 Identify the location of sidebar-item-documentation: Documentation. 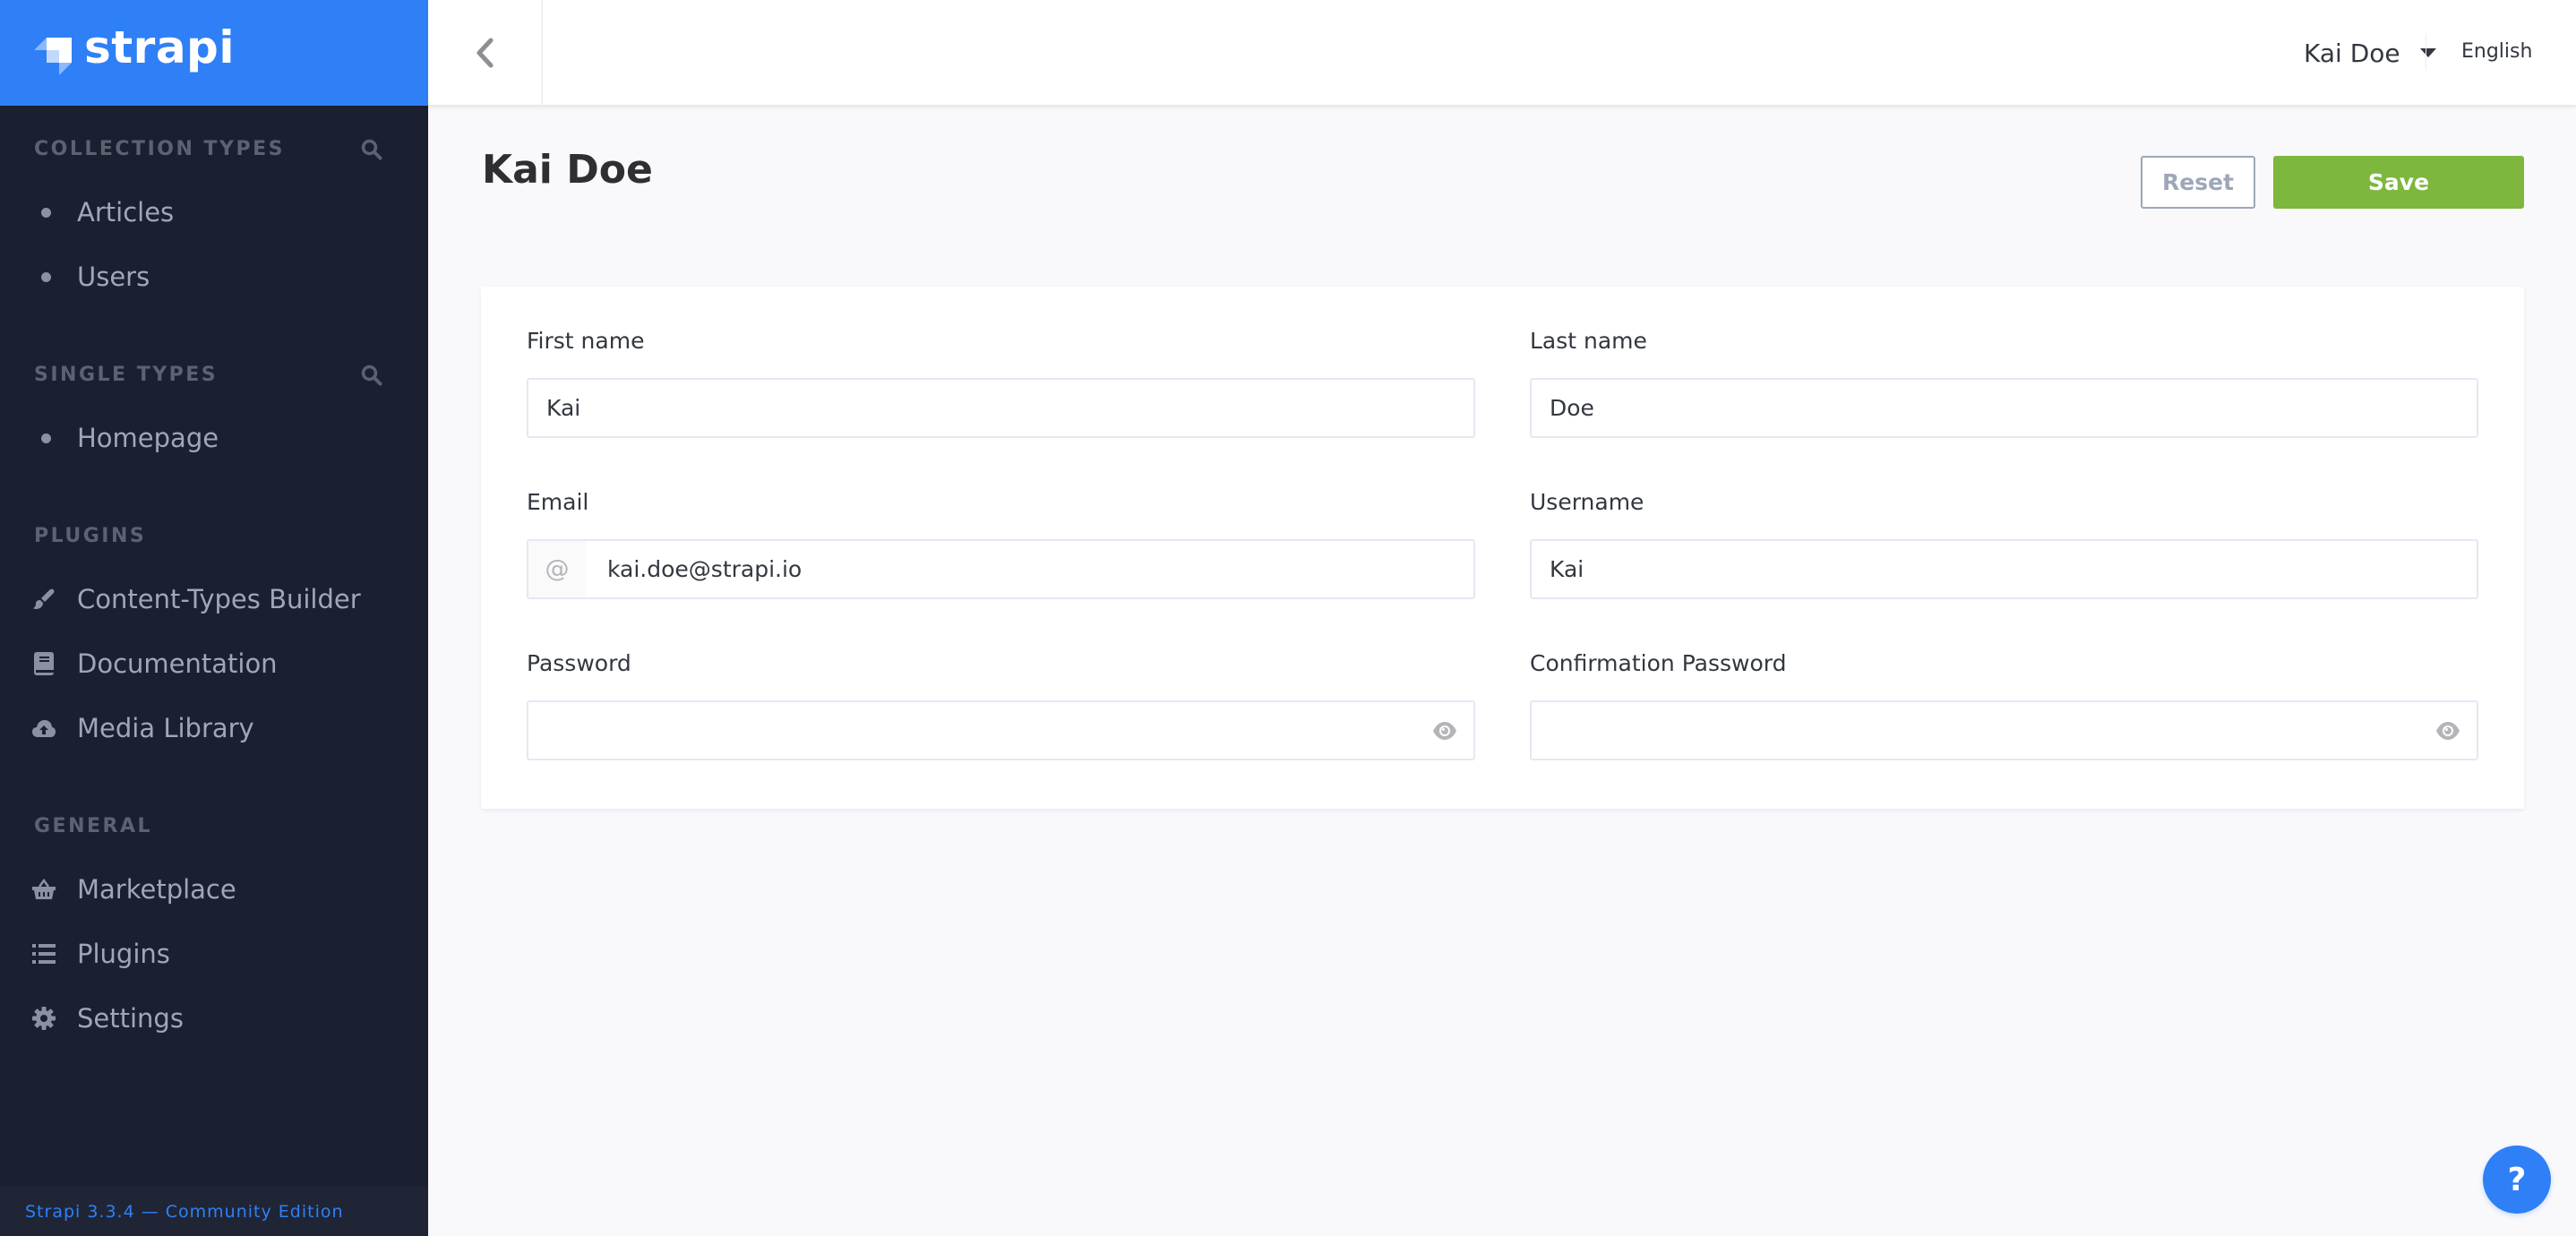
(214, 664).